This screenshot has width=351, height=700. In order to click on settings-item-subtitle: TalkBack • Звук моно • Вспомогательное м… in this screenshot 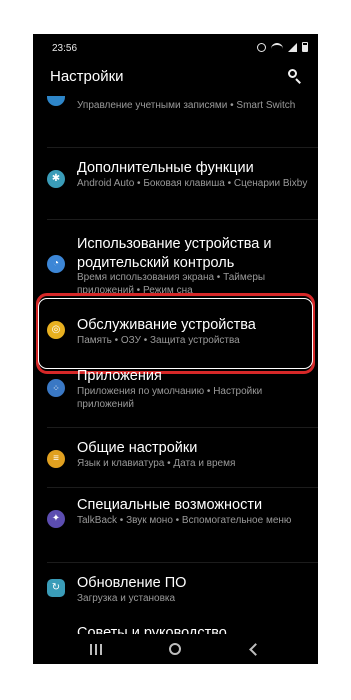, I will do `click(184, 520)`.